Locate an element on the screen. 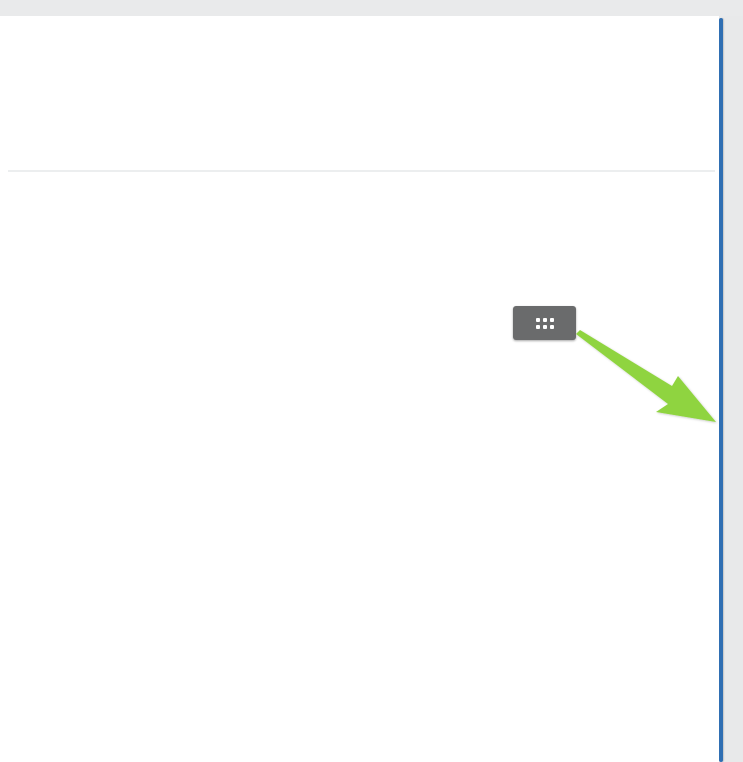  grip-dots-icon is located at coordinates (544, 323).